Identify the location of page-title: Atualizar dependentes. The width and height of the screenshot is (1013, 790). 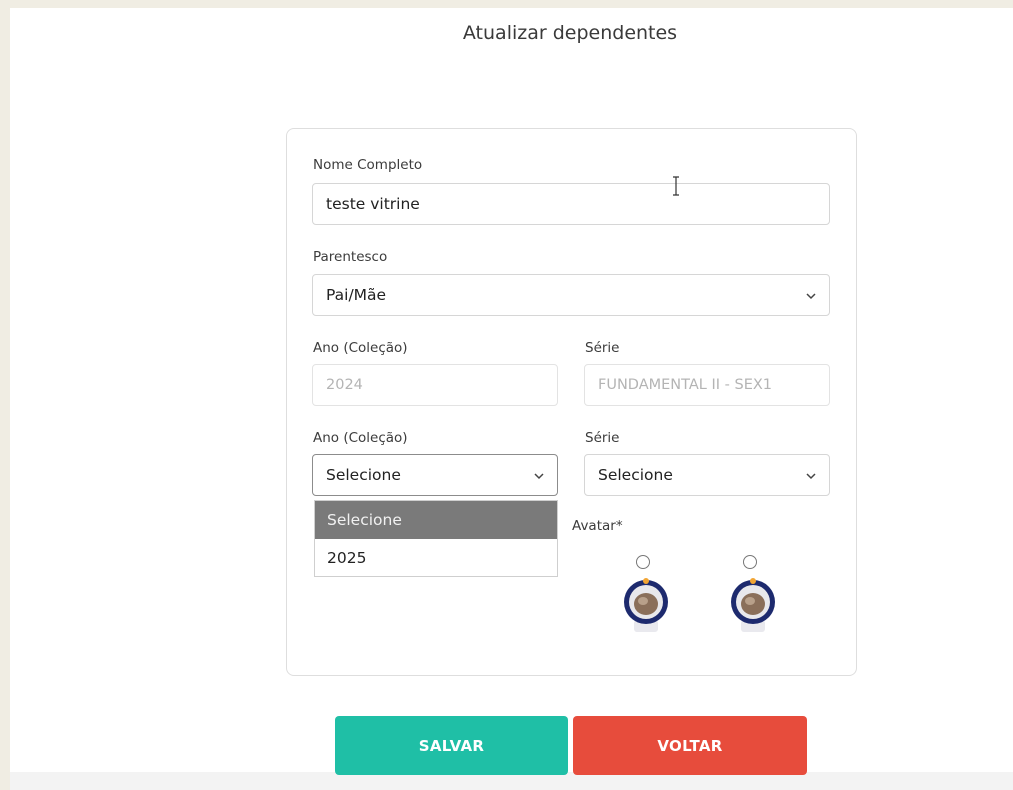
(570, 33).